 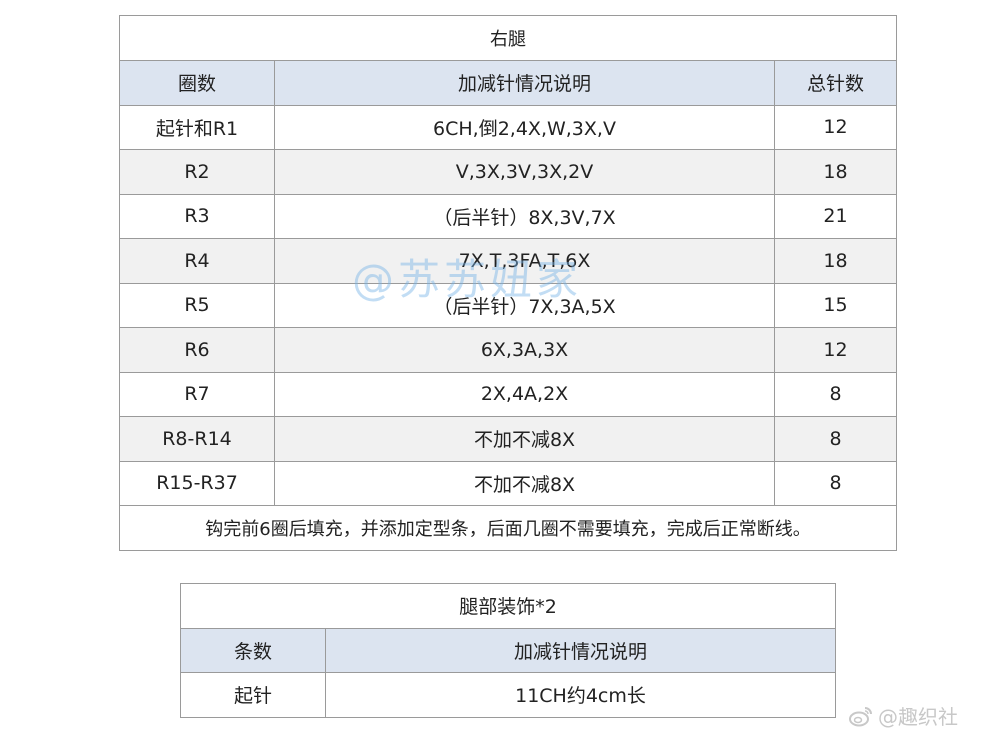 What do you see at coordinates (918, 717) in the screenshot?
I see `weibo-handle: @趣织社` at bounding box center [918, 717].